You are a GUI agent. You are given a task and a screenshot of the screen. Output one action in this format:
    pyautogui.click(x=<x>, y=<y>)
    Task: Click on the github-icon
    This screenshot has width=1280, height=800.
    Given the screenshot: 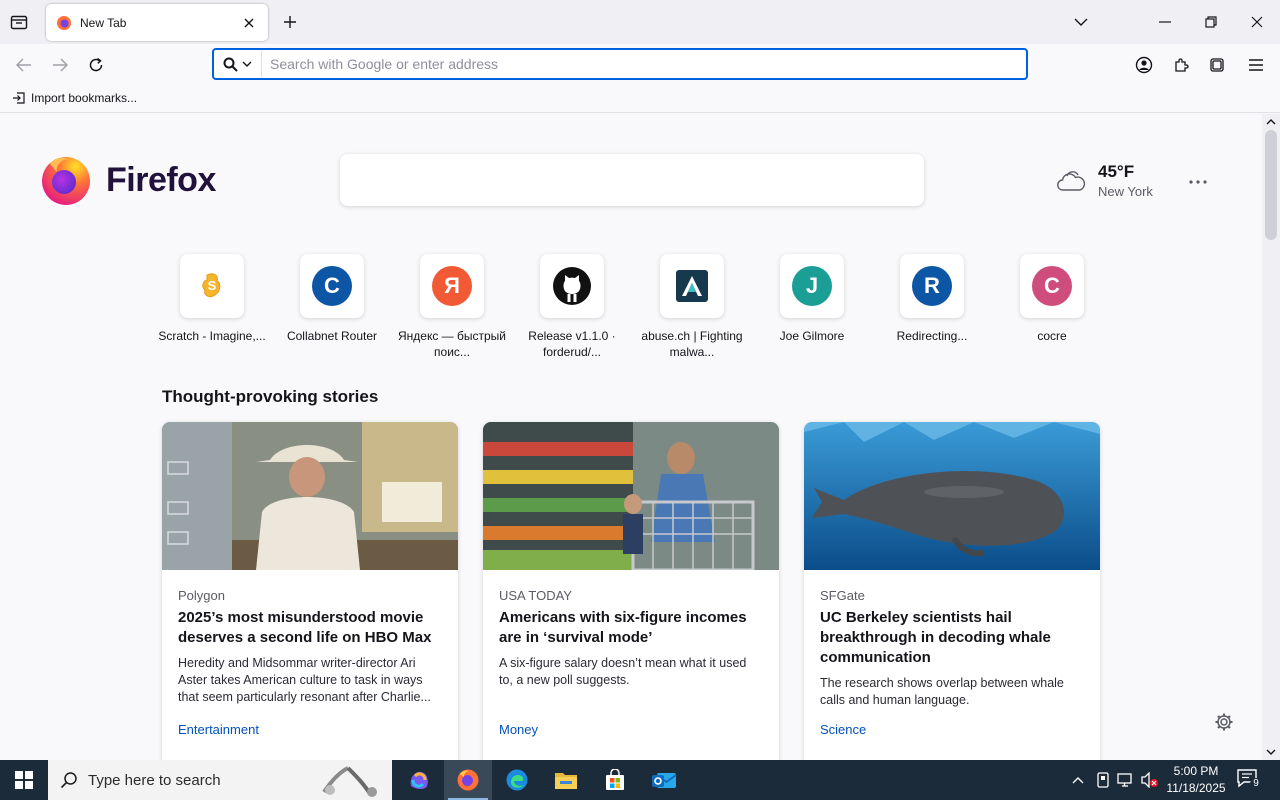 What is the action you would take?
    pyautogui.click(x=572, y=286)
    